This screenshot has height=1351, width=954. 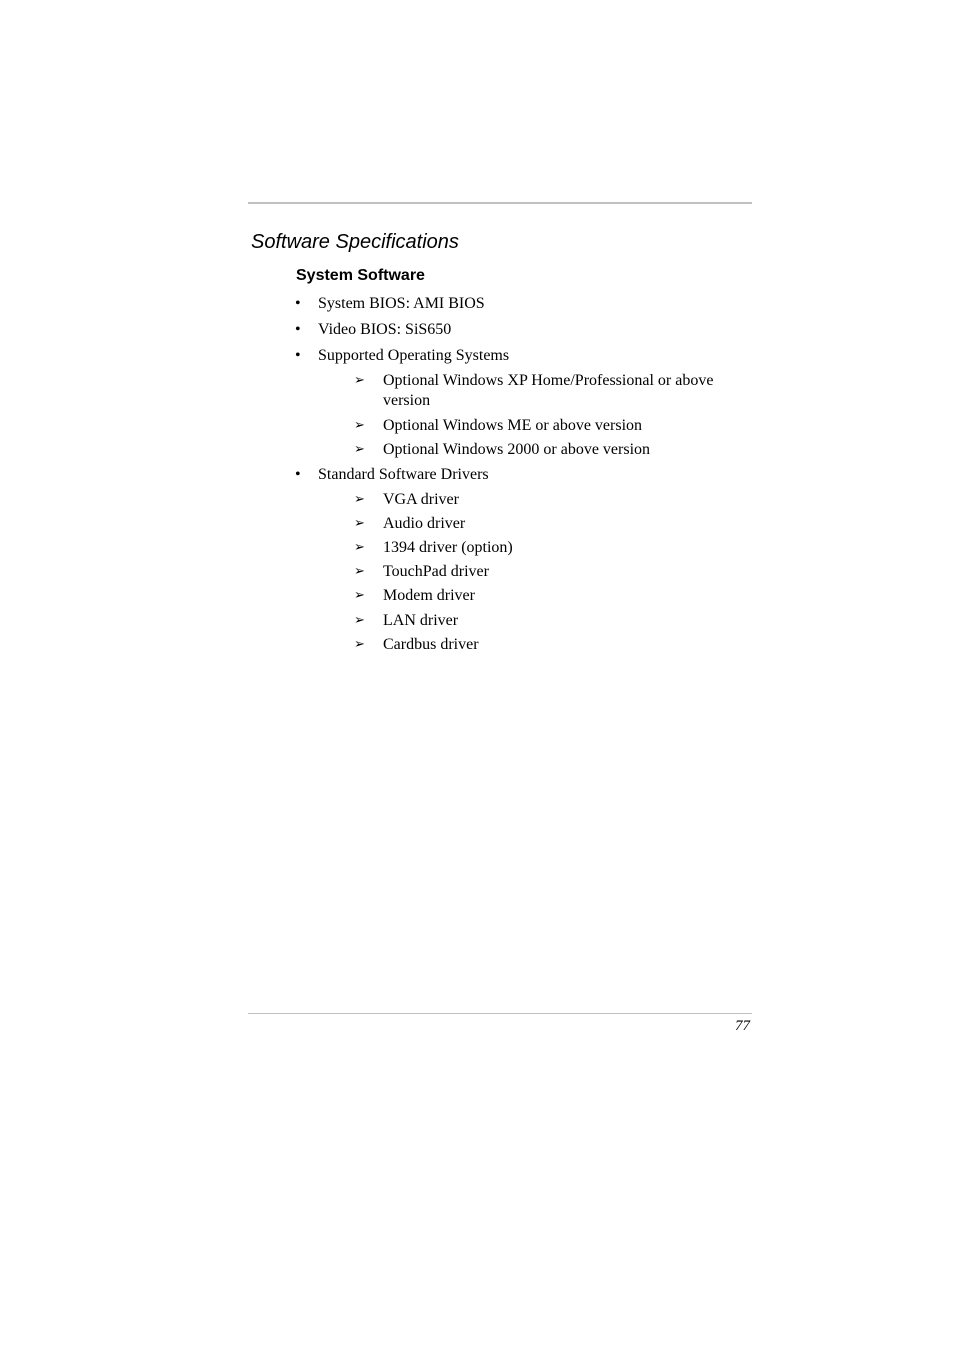 What do you see at coordinates (360, 275) in the screenshot?
I see `subsection-title: System Software` at bounding box center [360, 275].